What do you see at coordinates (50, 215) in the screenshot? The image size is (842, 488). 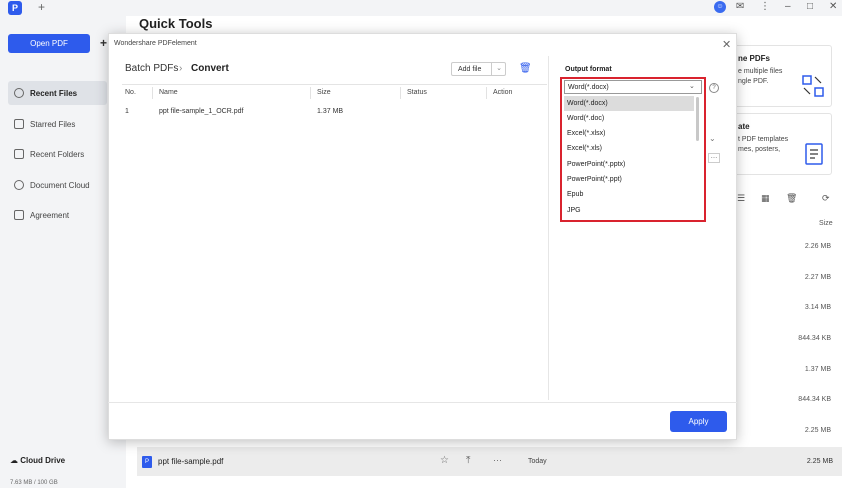 I see `sidebar-item-label: Agreement` at bounding box center [50, 215].